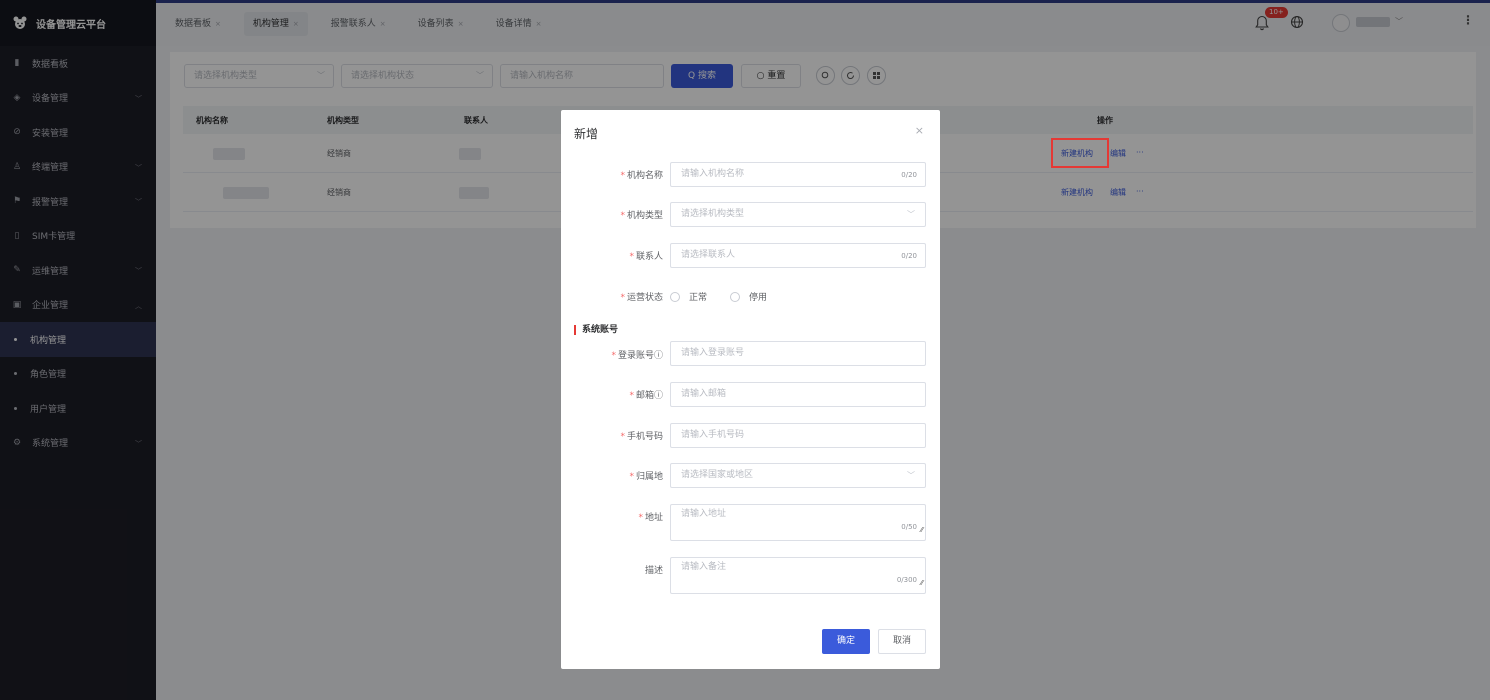  What do you see at coordinates (798, 255) in the screenshot?
I see `contact-field: 请选择联系人 0/20` at bounding box center [798, 255].